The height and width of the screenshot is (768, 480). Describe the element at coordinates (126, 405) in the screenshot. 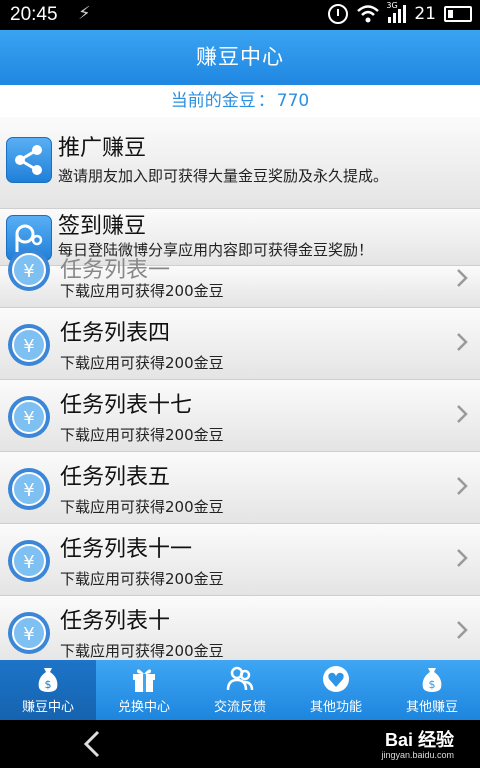

I see `task-title: 任务列表十七` at that location.